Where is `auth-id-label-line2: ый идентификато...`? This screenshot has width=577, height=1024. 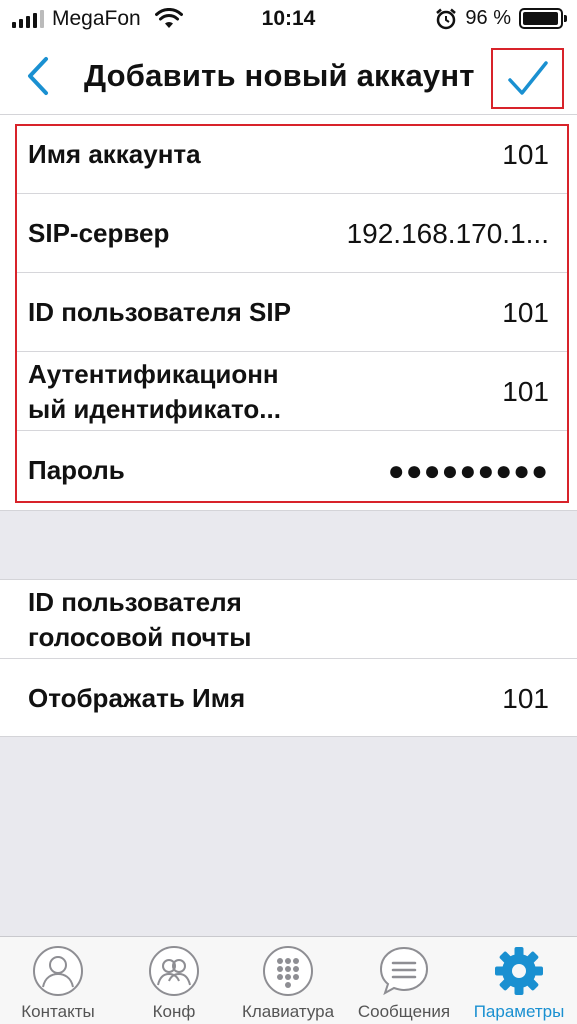
auth-id-label-line2: ый идентификато... is located at coordinates (154, 408).